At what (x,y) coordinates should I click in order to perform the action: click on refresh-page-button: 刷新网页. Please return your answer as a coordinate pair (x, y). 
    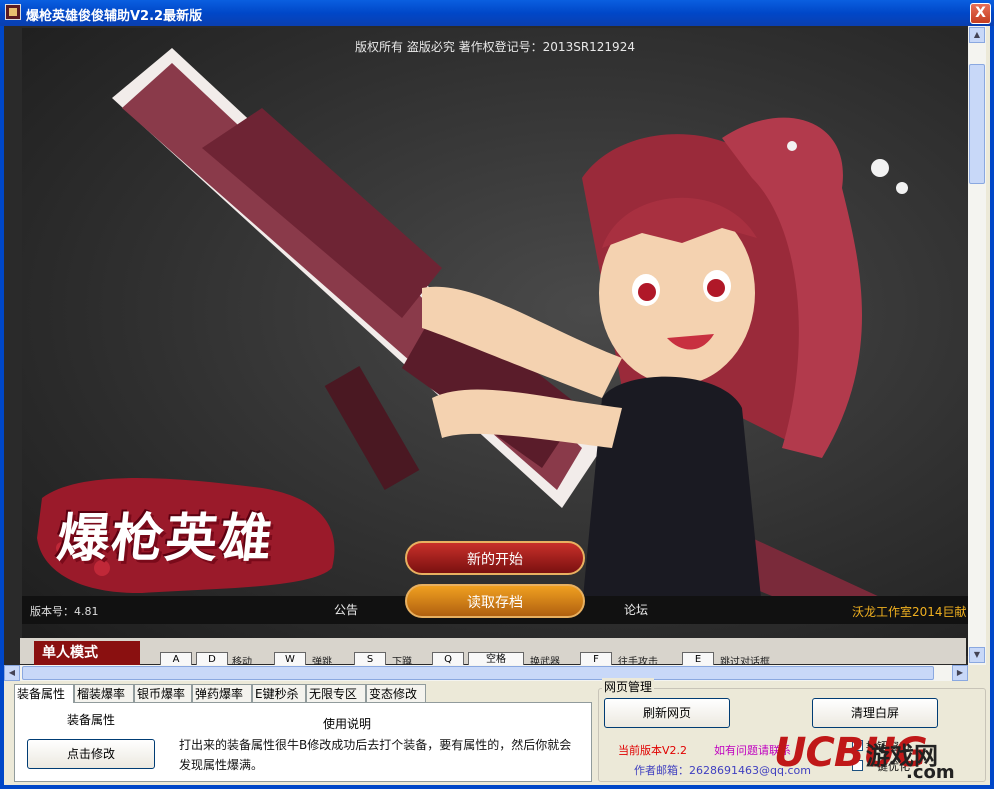
    Looking at the image, I should click on (667, 713).